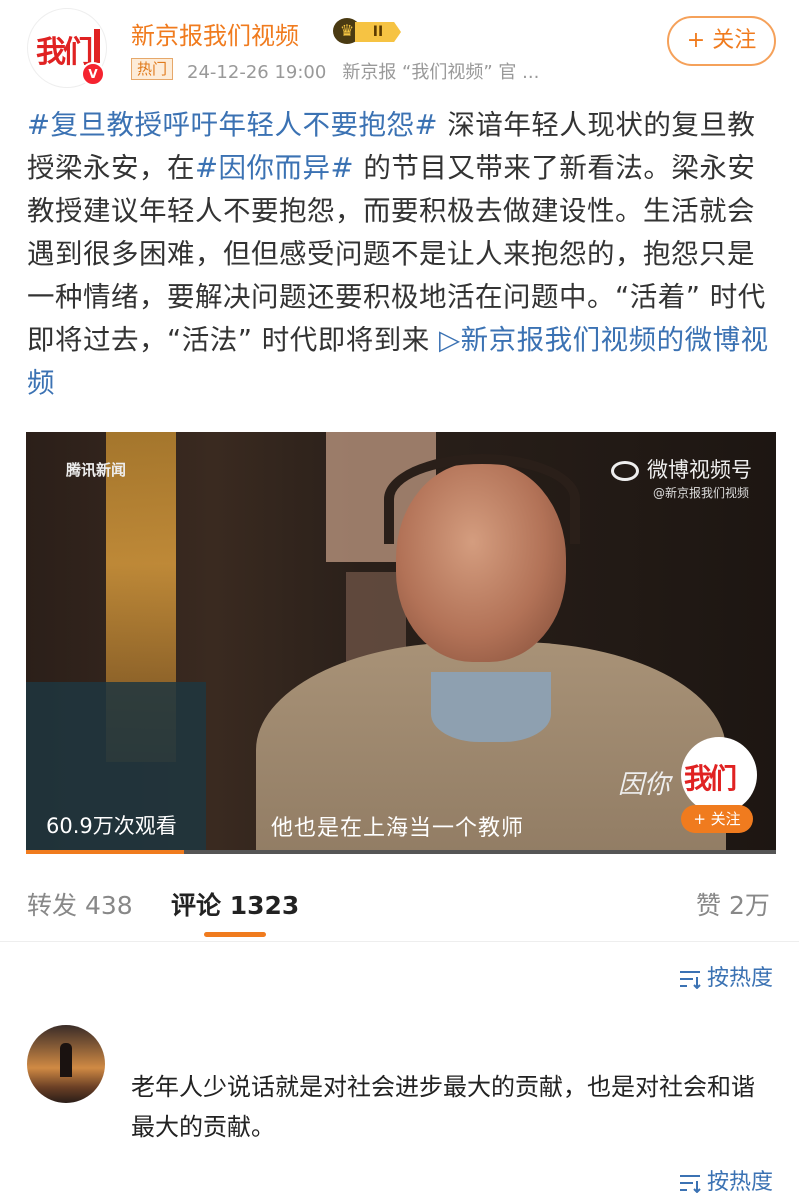 The width and height of the screenshot is (799, 1199). Describe the element at coordinates (701, 493) in the screenshot. I see `weibo-video-account: @新京报我们视频` at that location.